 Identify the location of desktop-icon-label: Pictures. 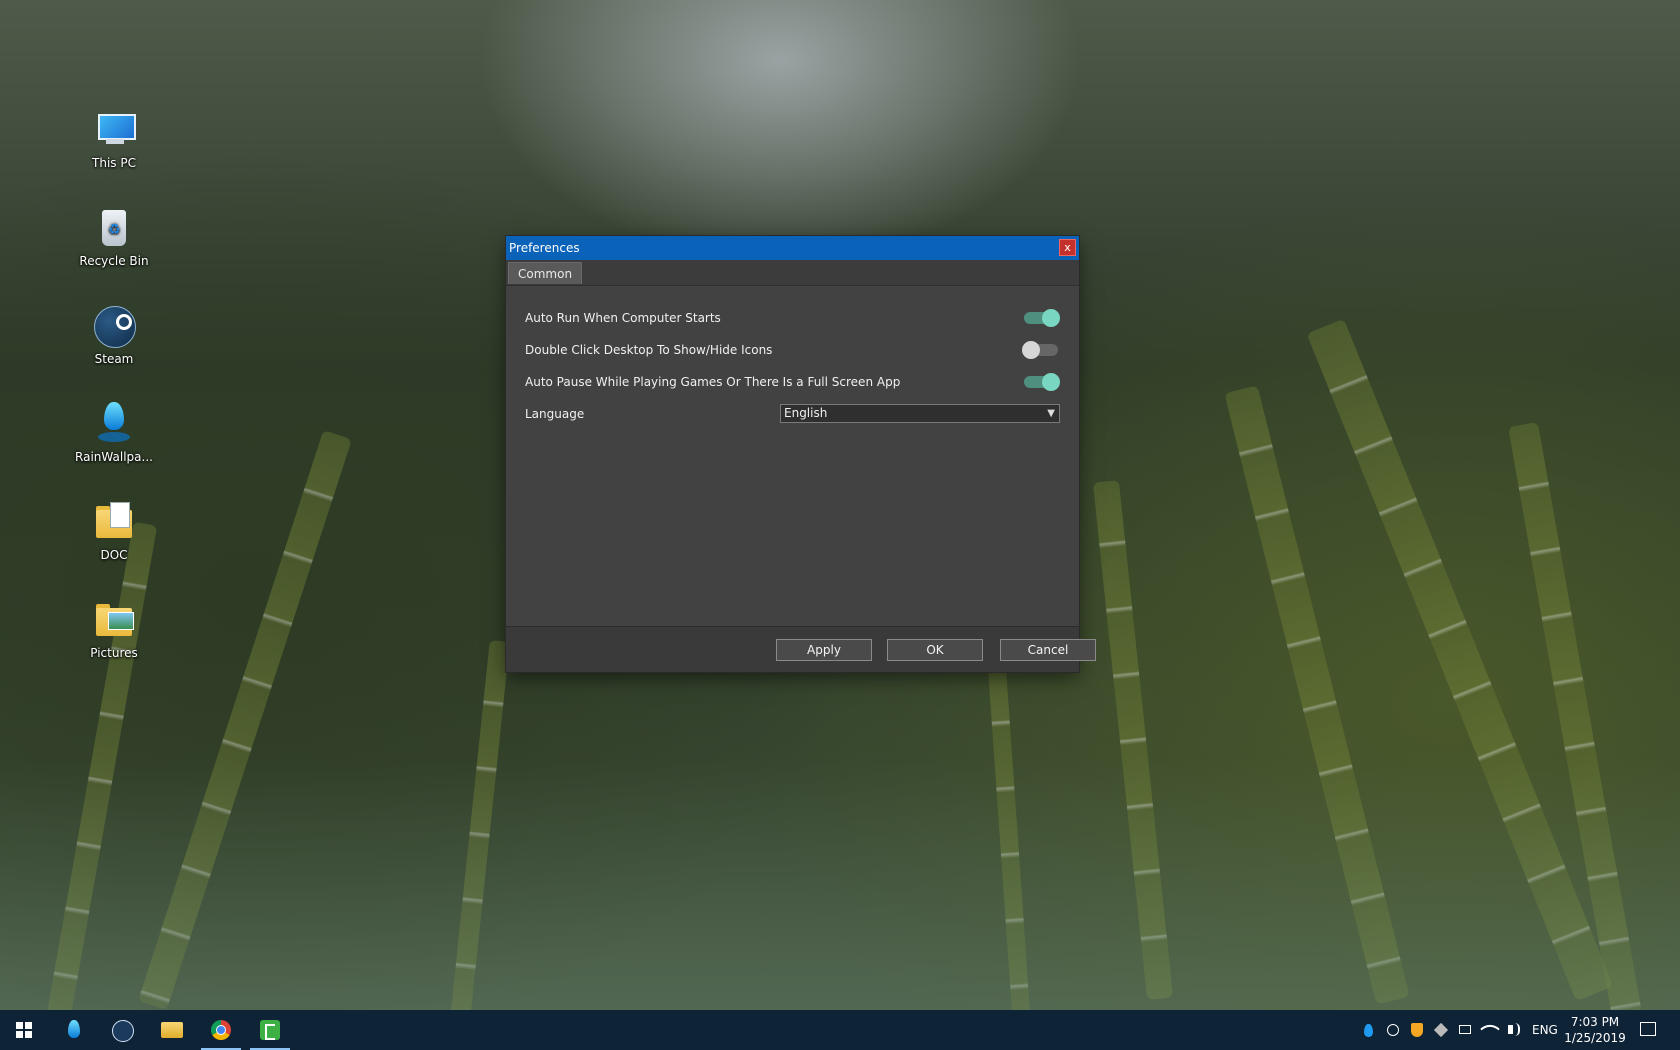
(114, 653).